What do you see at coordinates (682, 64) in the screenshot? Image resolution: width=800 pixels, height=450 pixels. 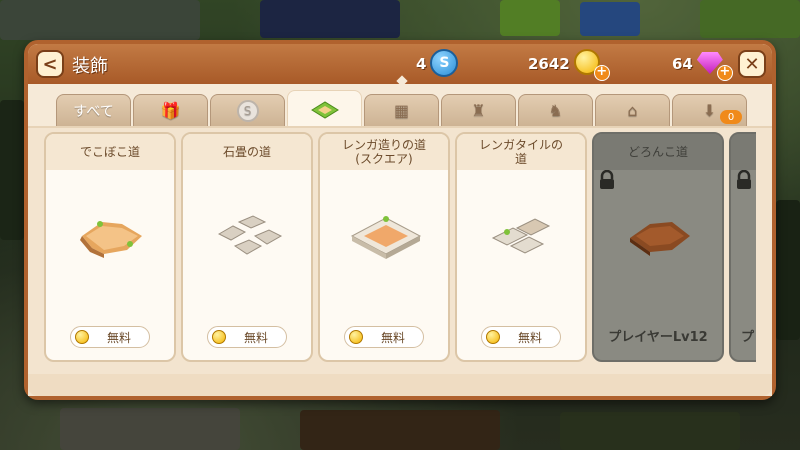 I see `gem-value: 64` at bounding box center [682, 64].